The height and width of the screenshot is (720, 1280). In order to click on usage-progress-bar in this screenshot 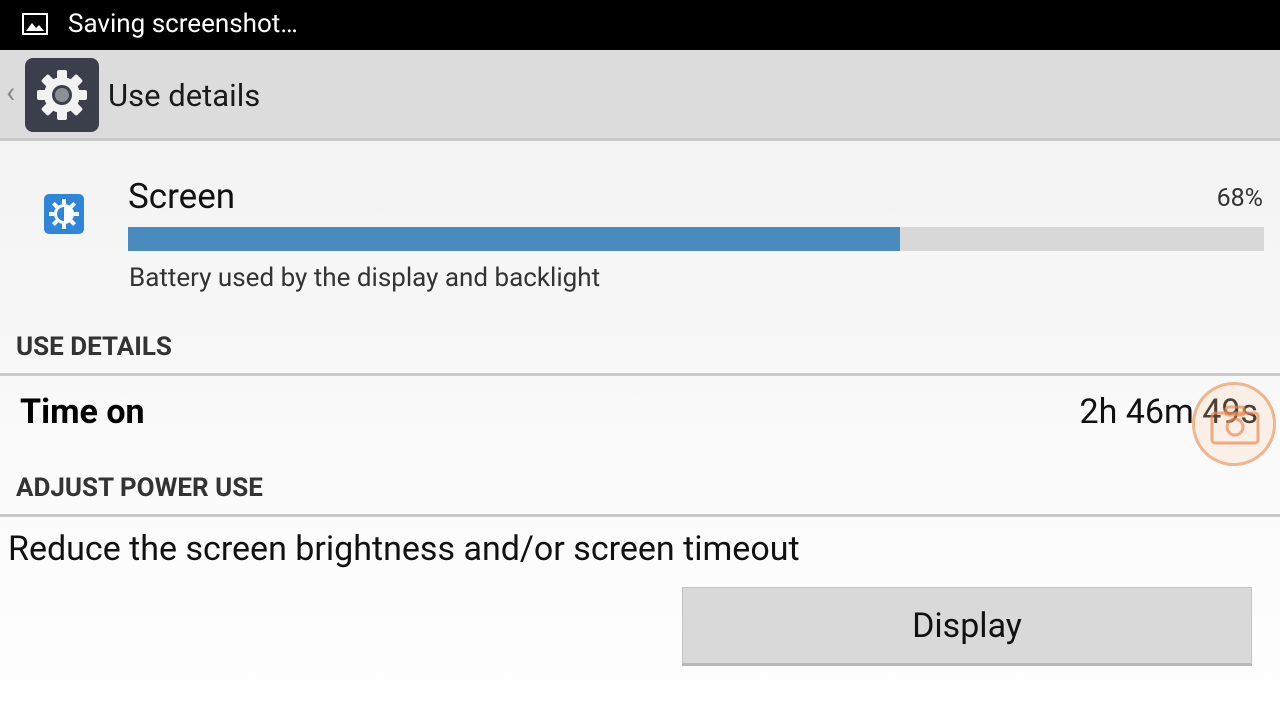, I will do `click(696, 239)`.